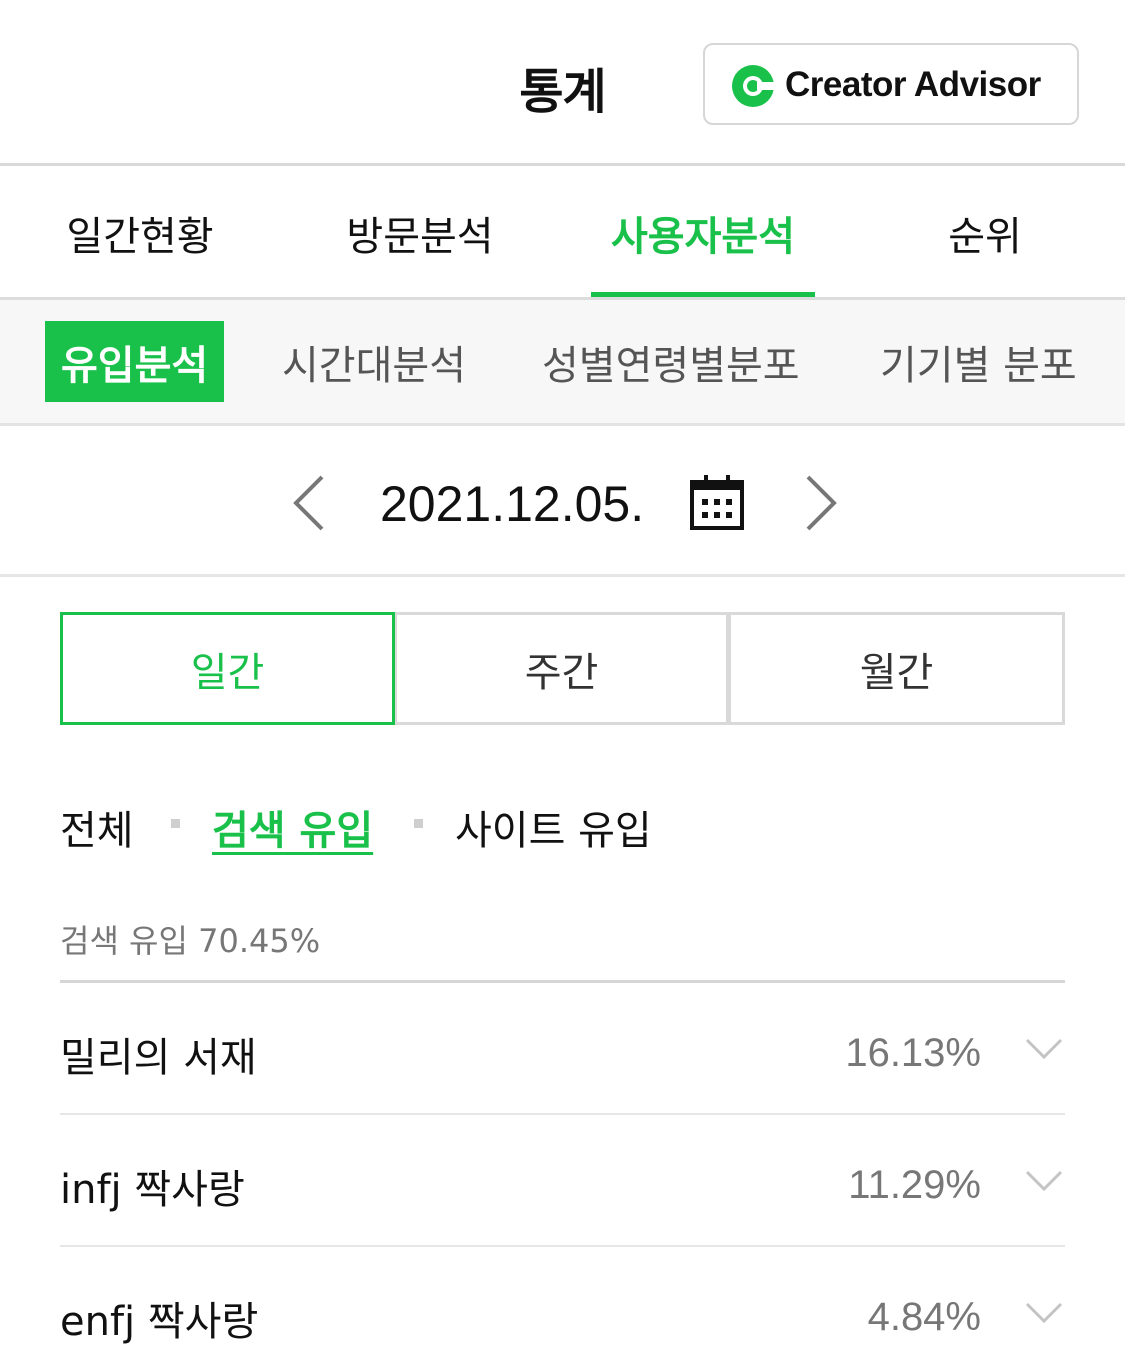 Image resolution: width=1125 pixels, height=1369 pixels. I want to click on creator-advisor-label: Creator Advisor, so click(913, 84).